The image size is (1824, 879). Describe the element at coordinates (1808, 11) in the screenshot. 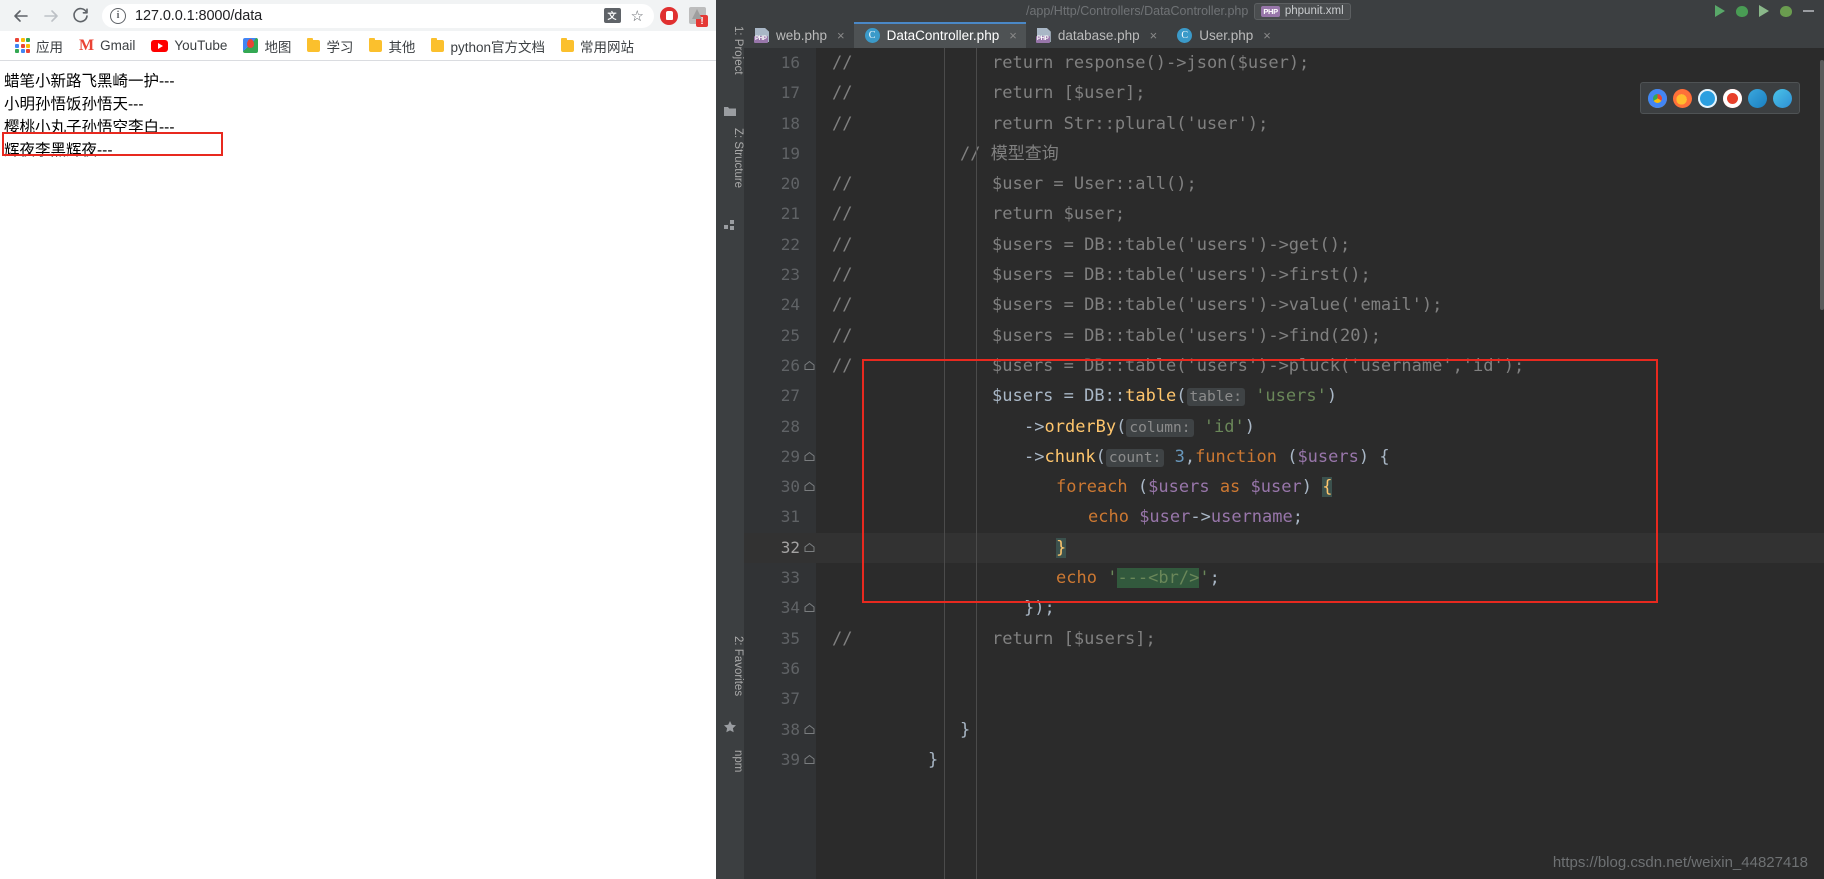

I see `more-actions-icon` at that location.